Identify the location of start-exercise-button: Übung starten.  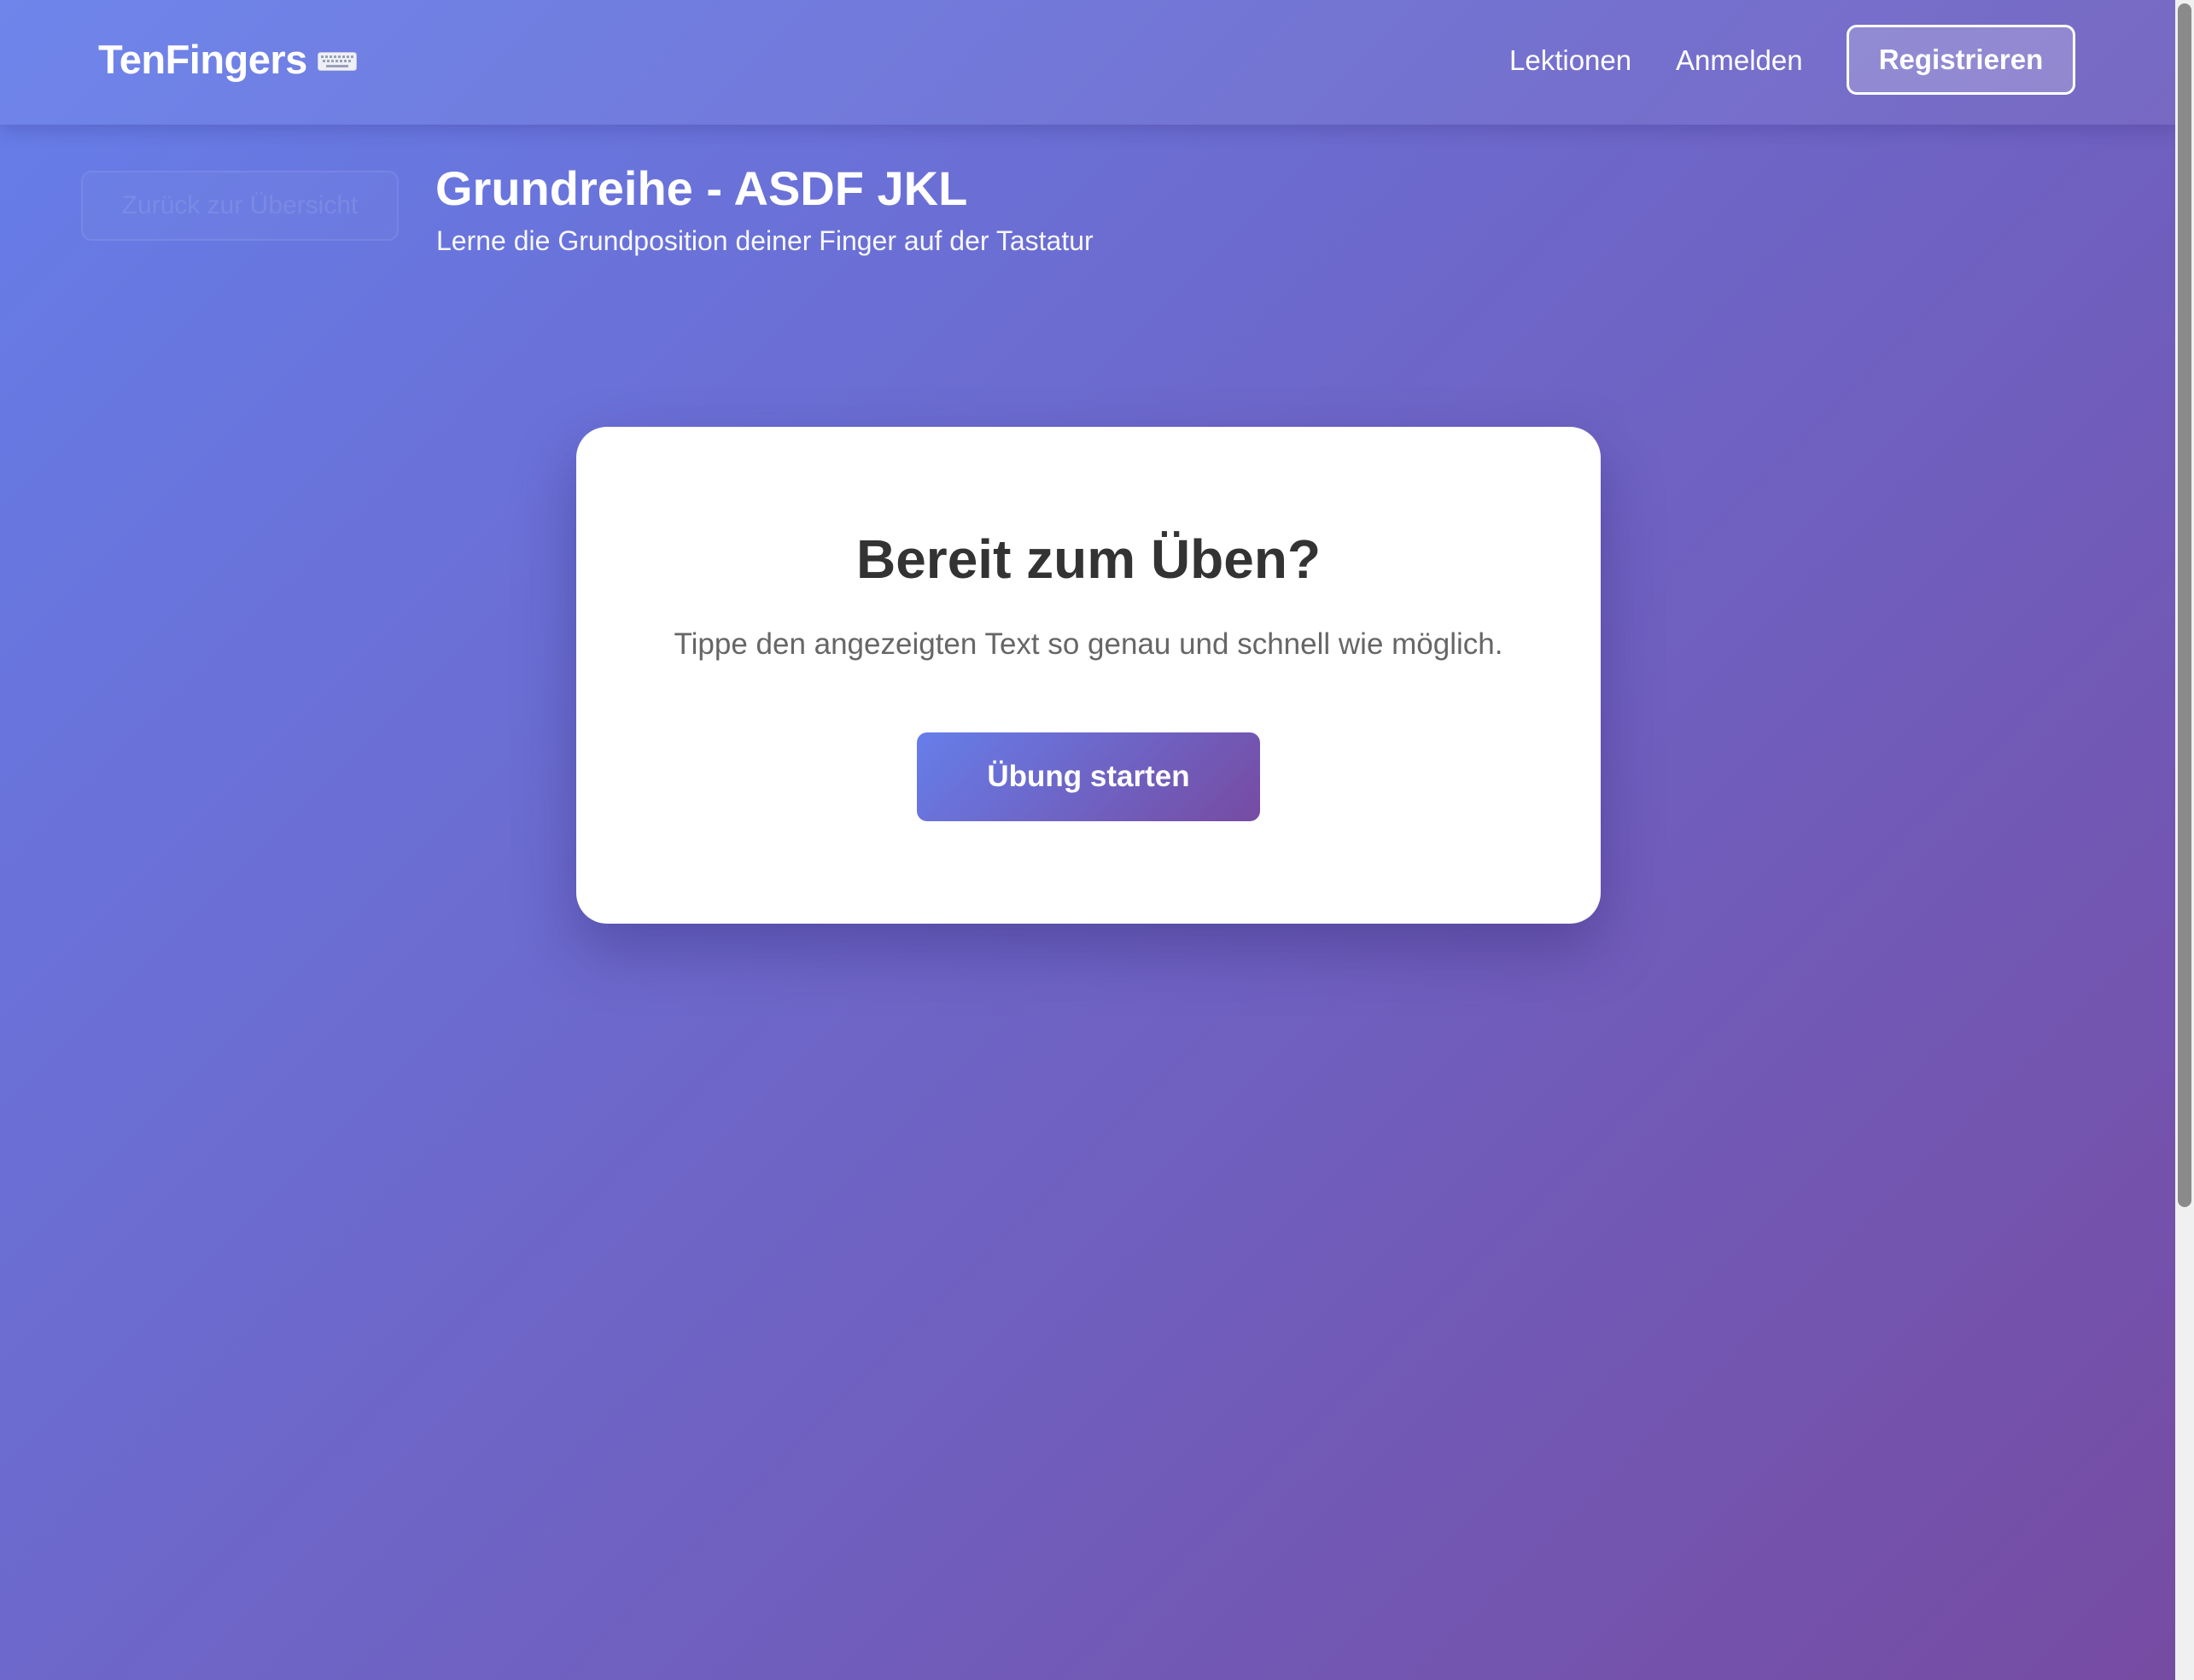
(1088, 776).